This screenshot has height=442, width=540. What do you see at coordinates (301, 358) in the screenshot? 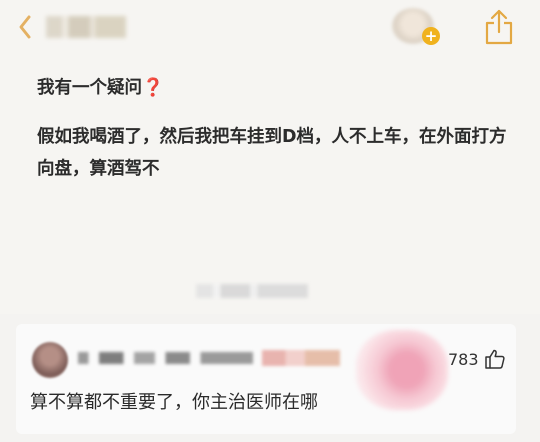
I see `blurred-comment-tag` at bounding box center [301, 358].